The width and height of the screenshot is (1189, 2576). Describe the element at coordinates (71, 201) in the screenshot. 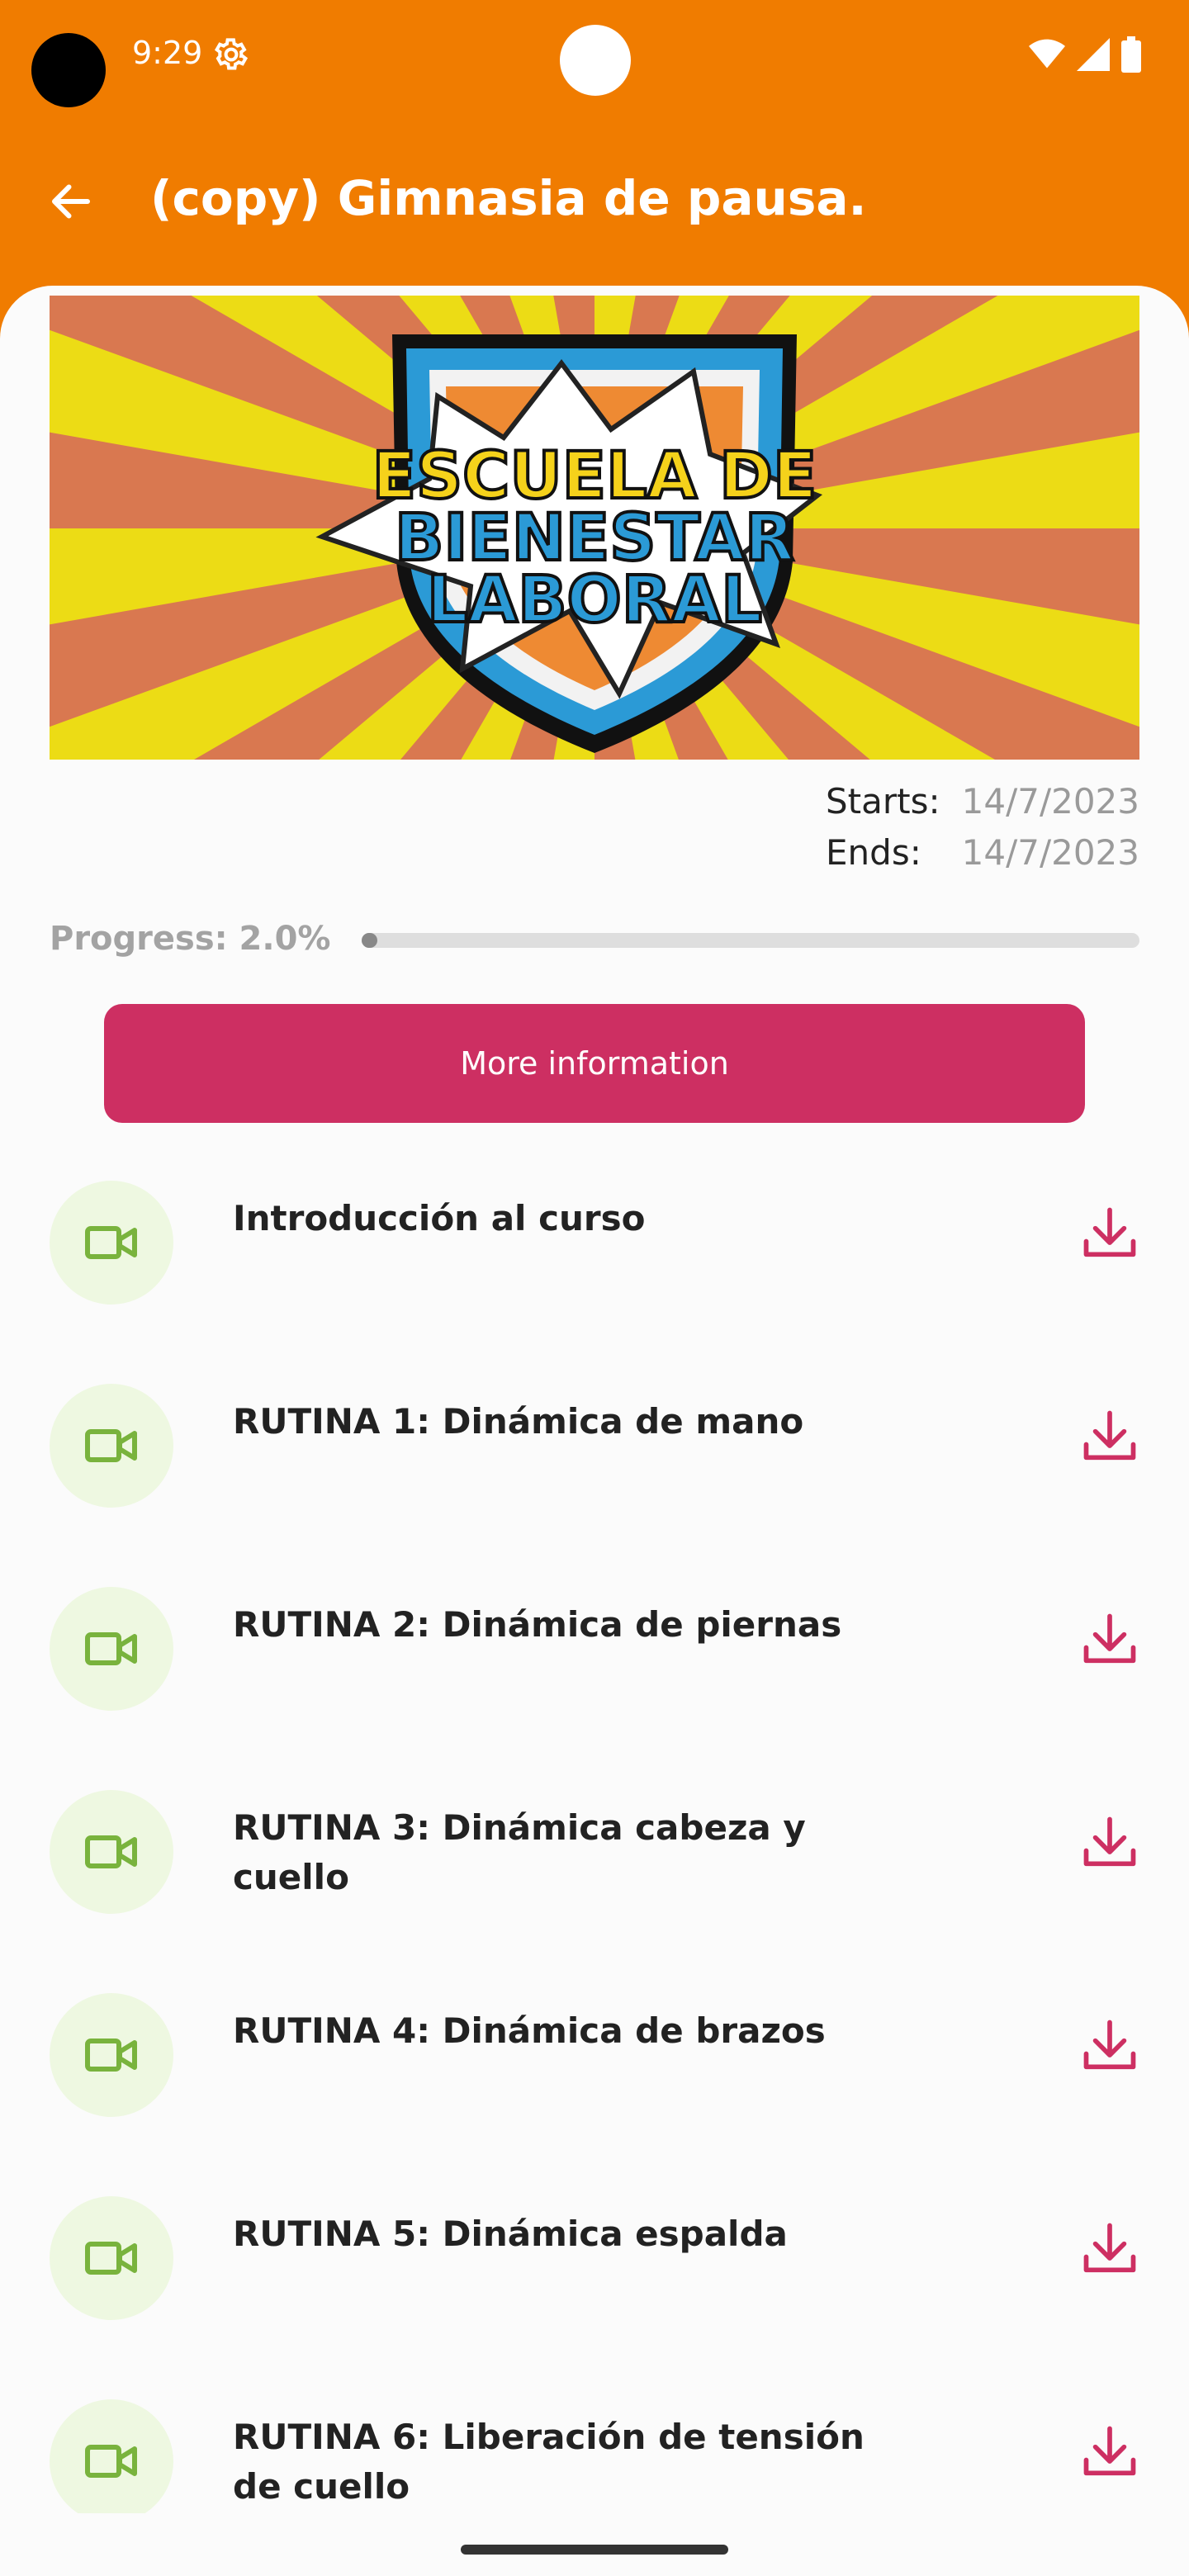

I see `arrow-left-icon` at that location.